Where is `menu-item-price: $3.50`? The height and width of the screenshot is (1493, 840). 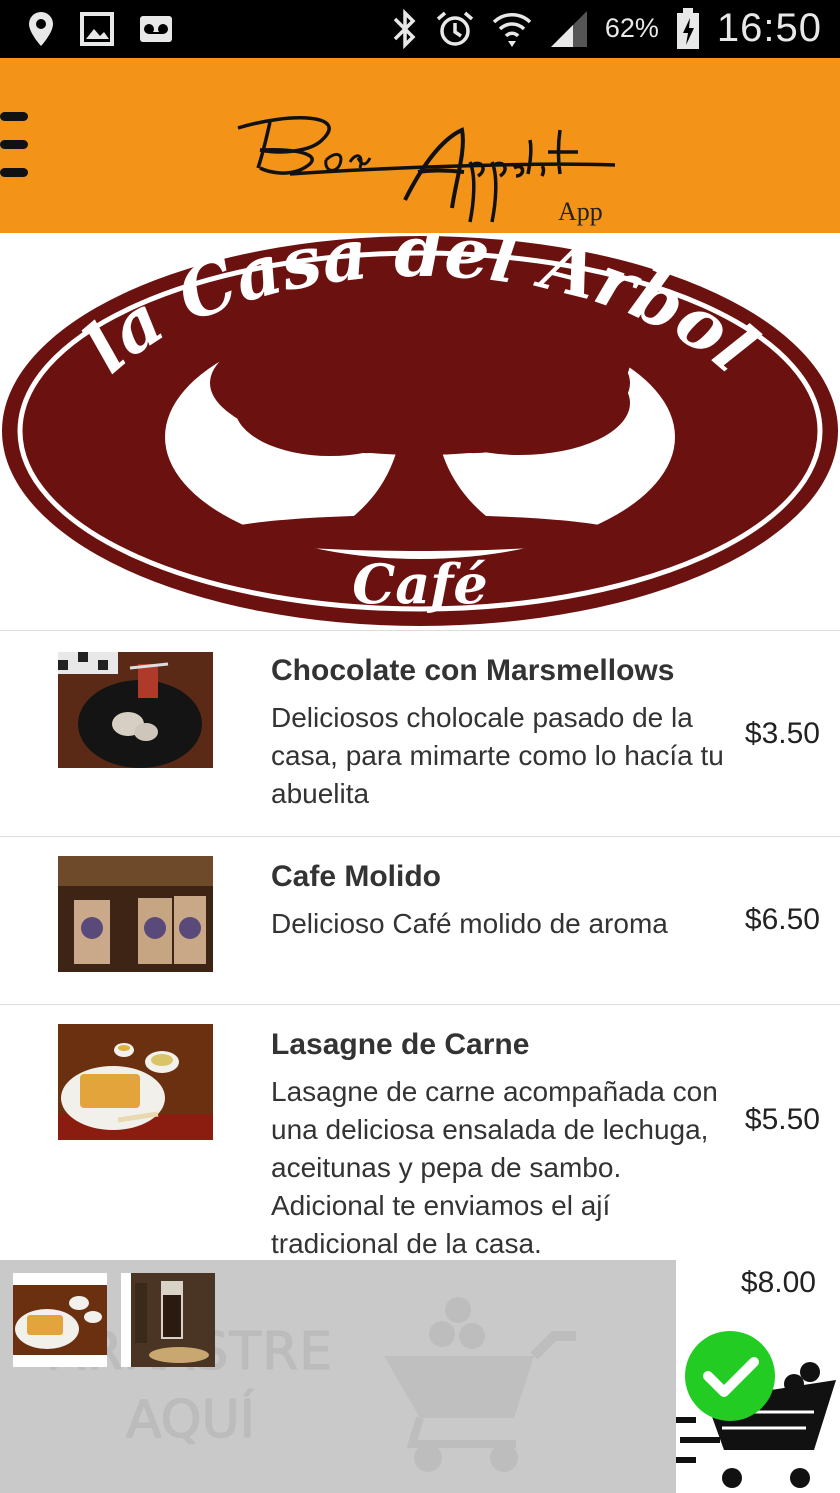 menu-item-price: $3.50 is located at coordinates (782, 733).